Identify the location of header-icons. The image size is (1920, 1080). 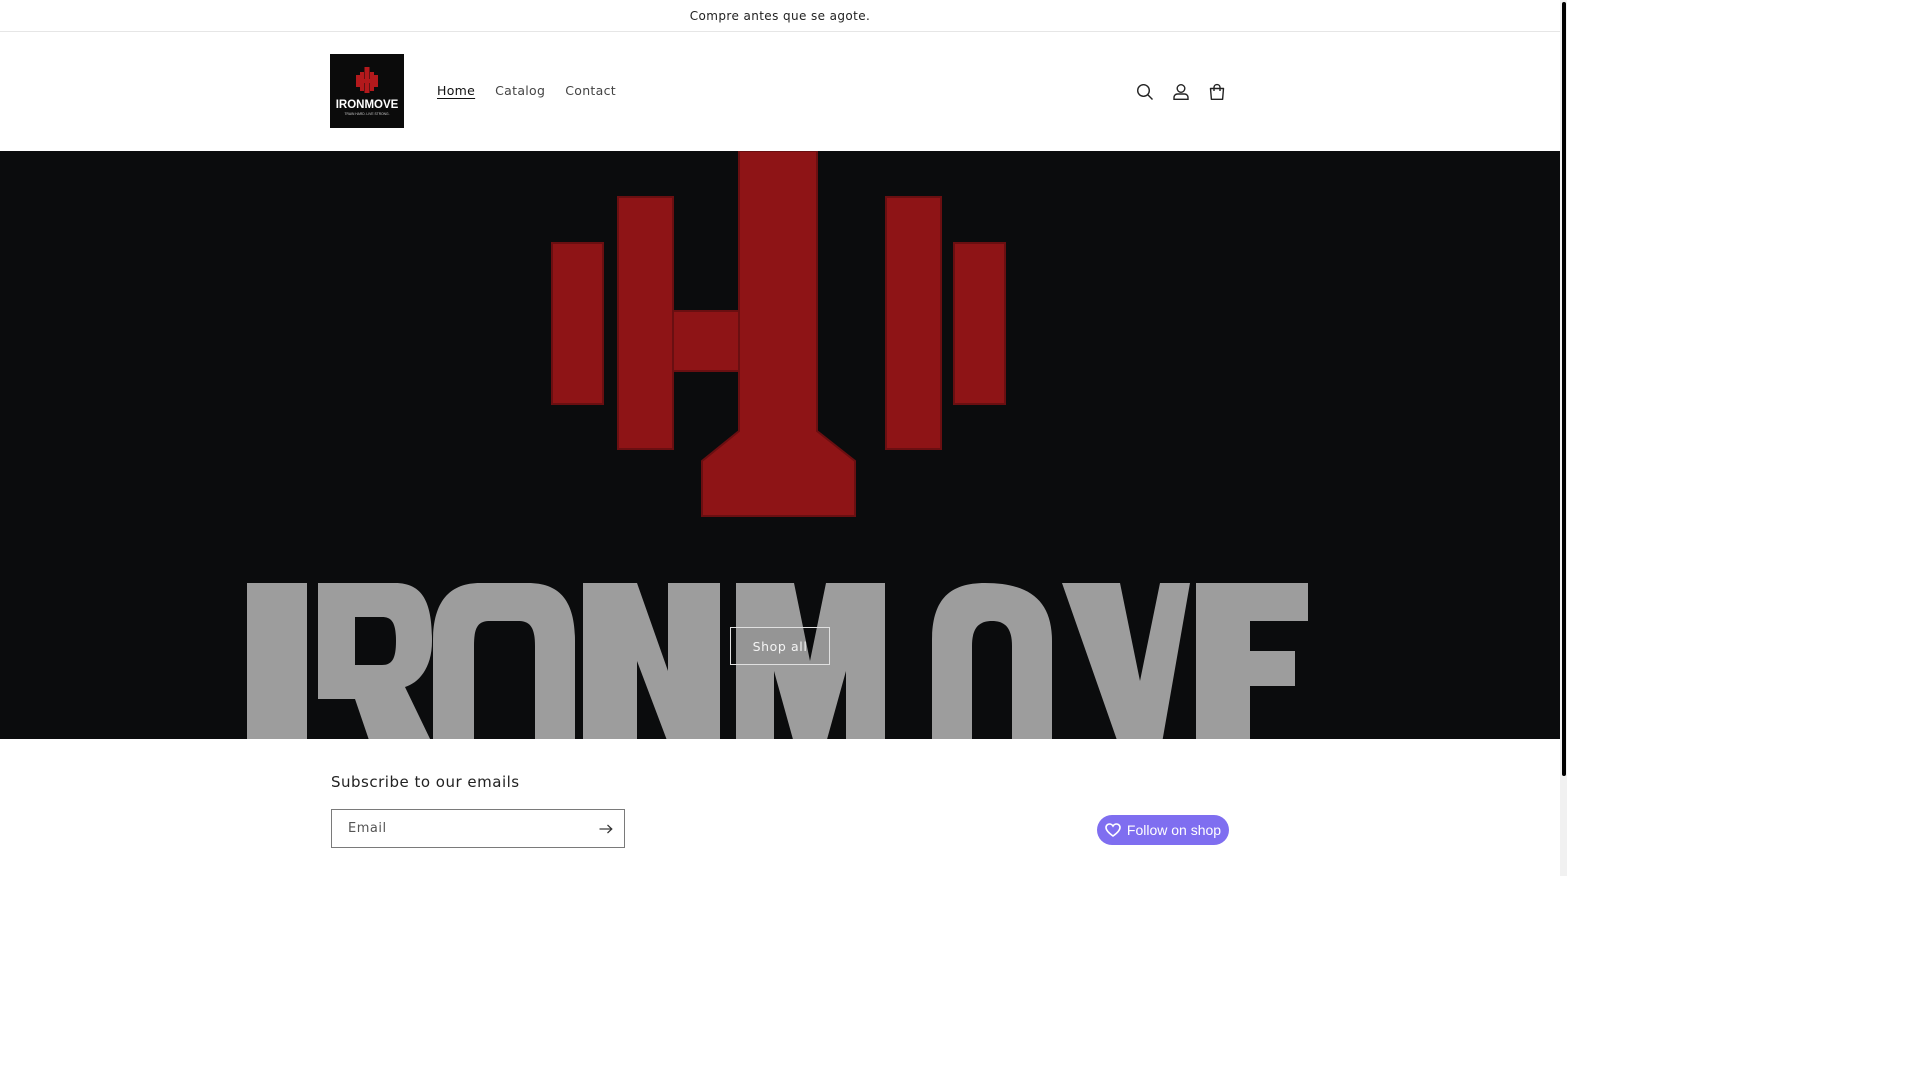
(1181, 92).